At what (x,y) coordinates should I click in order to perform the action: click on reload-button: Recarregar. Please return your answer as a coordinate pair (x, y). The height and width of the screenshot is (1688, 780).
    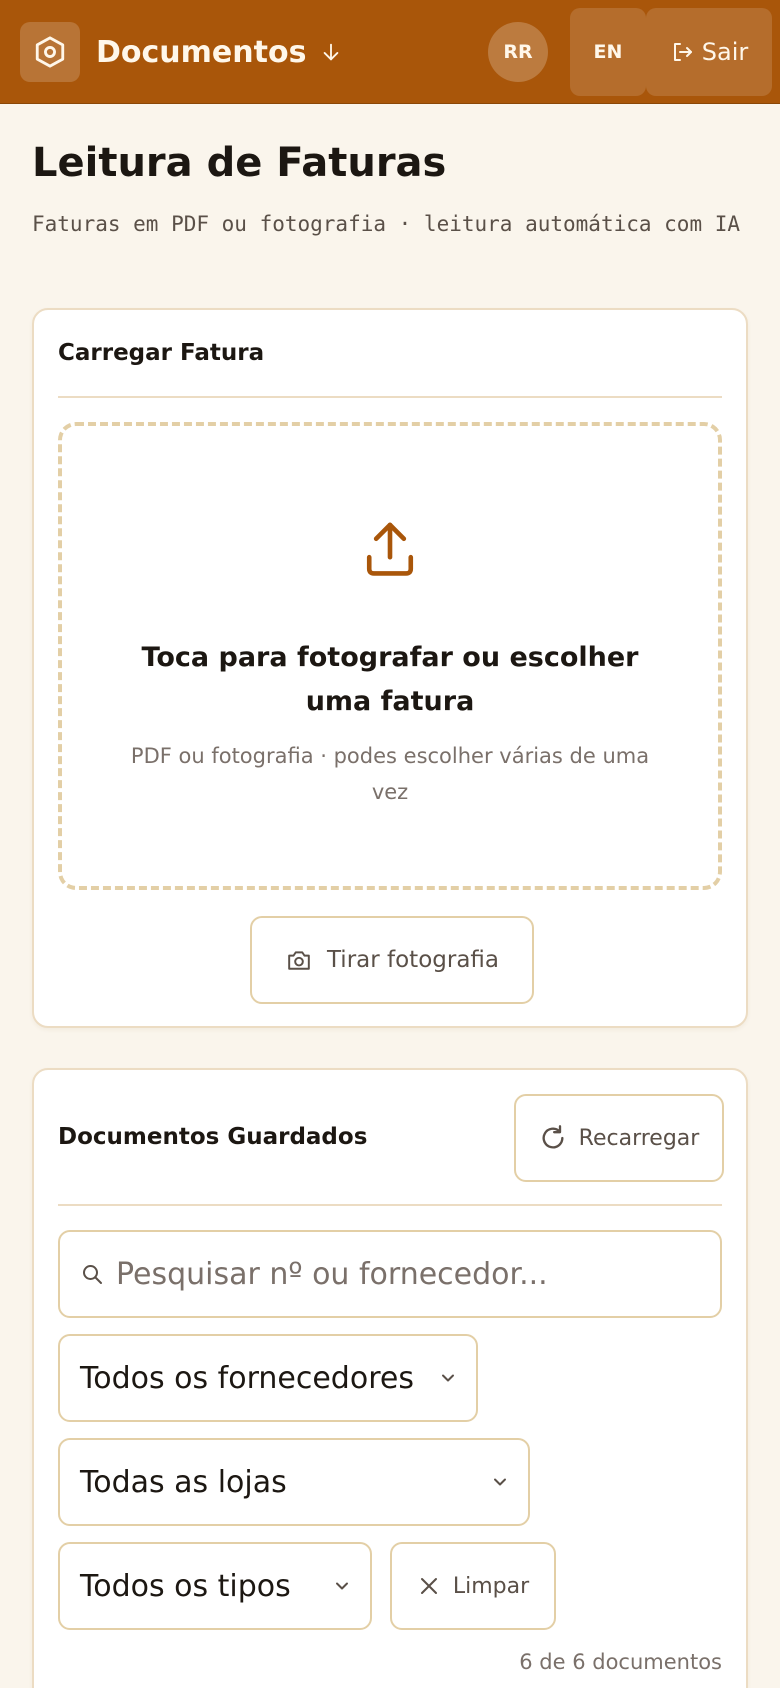
    Looking at the image, I should click on (619, 1138).